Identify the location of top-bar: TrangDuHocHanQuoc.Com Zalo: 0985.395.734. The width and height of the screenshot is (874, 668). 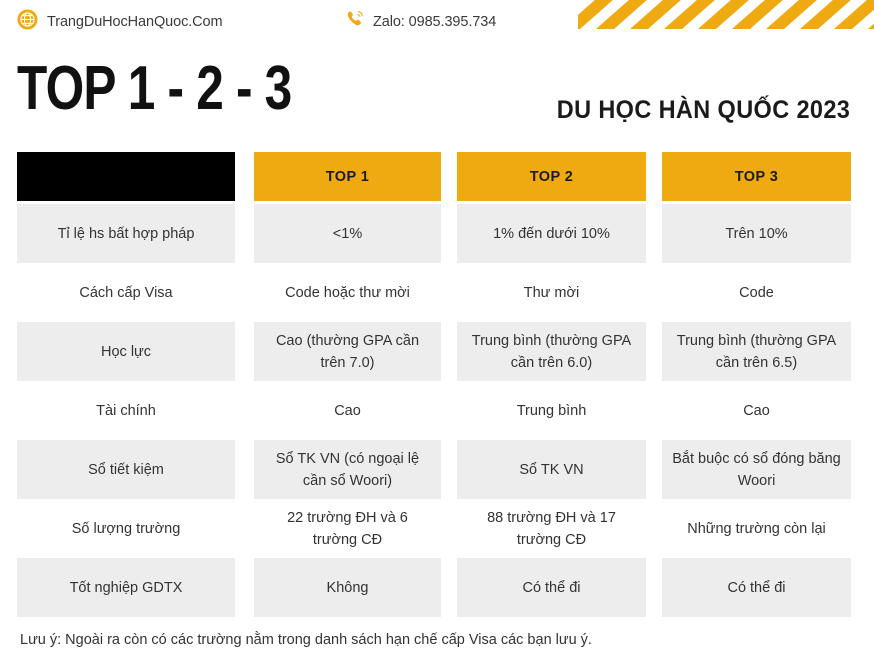
(437, 23).